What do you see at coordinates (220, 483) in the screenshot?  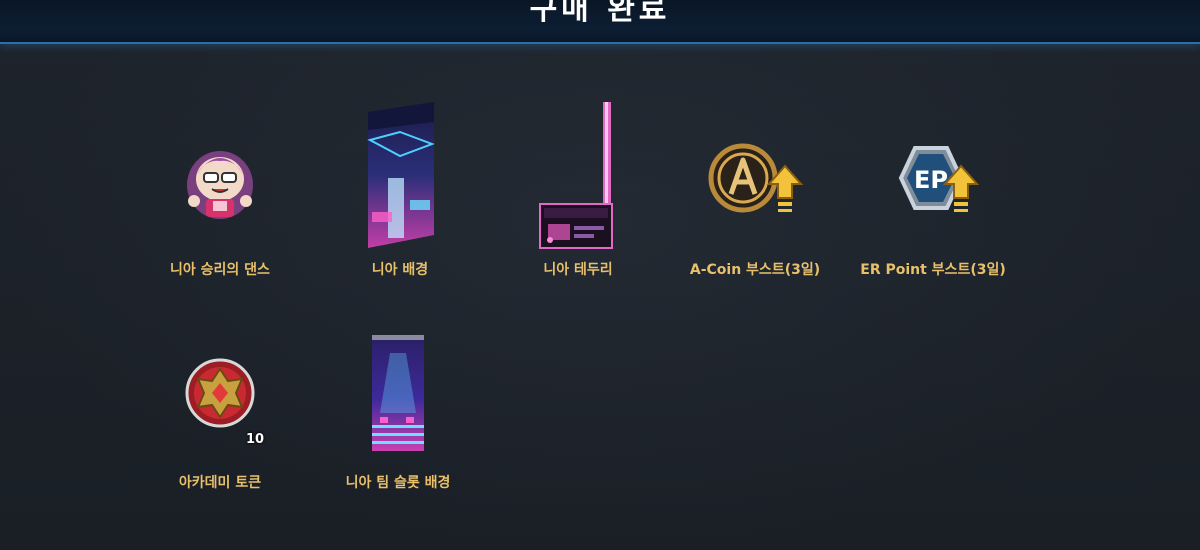 I see `item-label: 아카데미 토큰` at bounding box center [220, 483].